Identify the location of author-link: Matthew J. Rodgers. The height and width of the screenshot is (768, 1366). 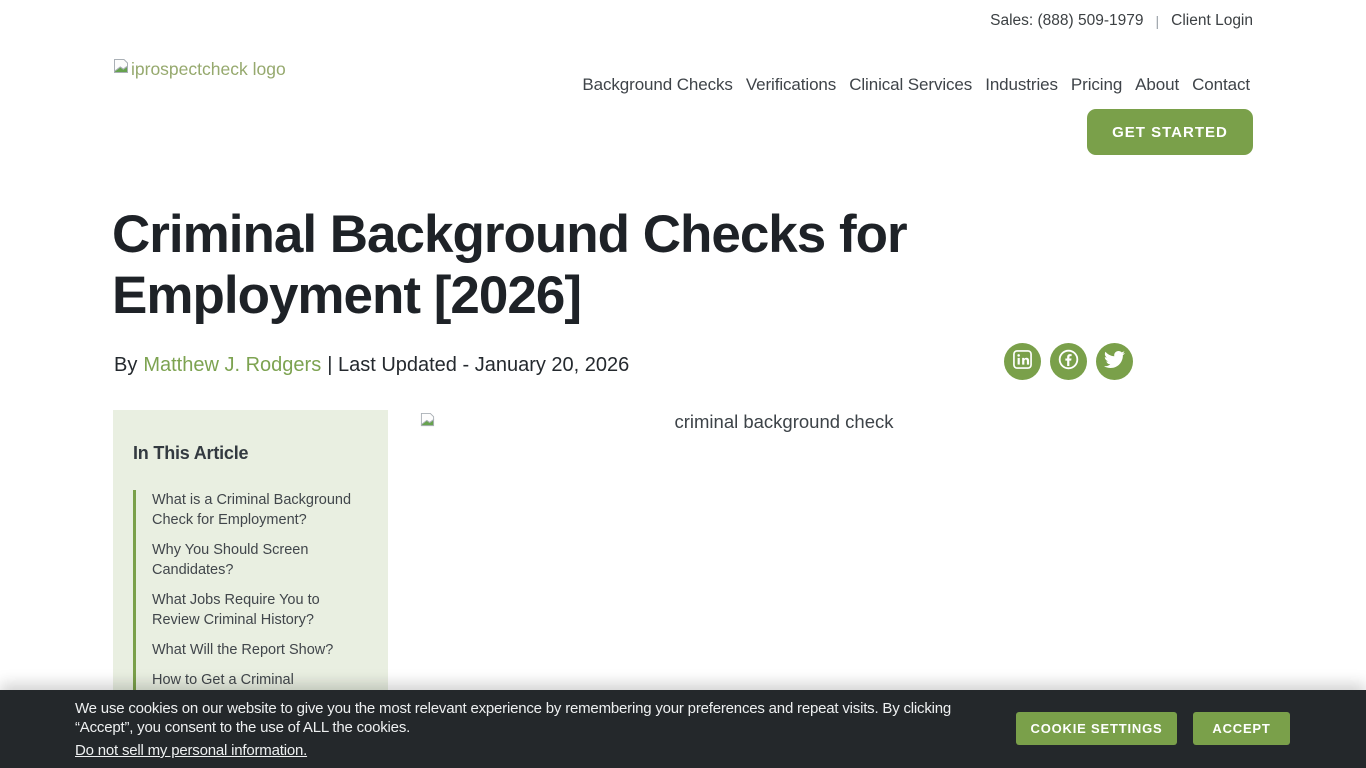
(232, 365).